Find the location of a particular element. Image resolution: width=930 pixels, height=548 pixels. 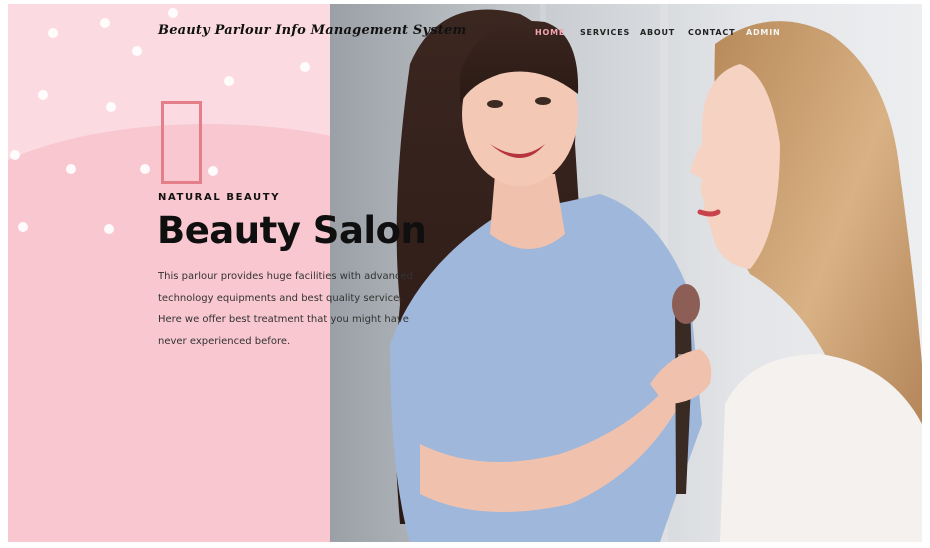

nav-admin: ADMIN is located at coordinates (763, 32).